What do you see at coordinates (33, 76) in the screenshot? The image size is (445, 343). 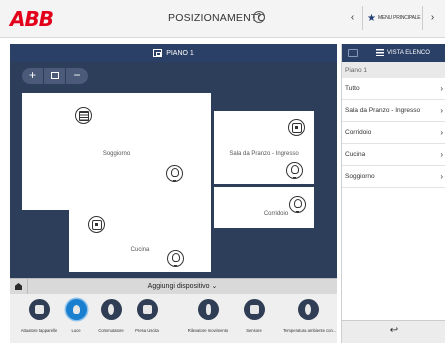 I see `zoom-in-button: +` at bounding box center [33, 76].